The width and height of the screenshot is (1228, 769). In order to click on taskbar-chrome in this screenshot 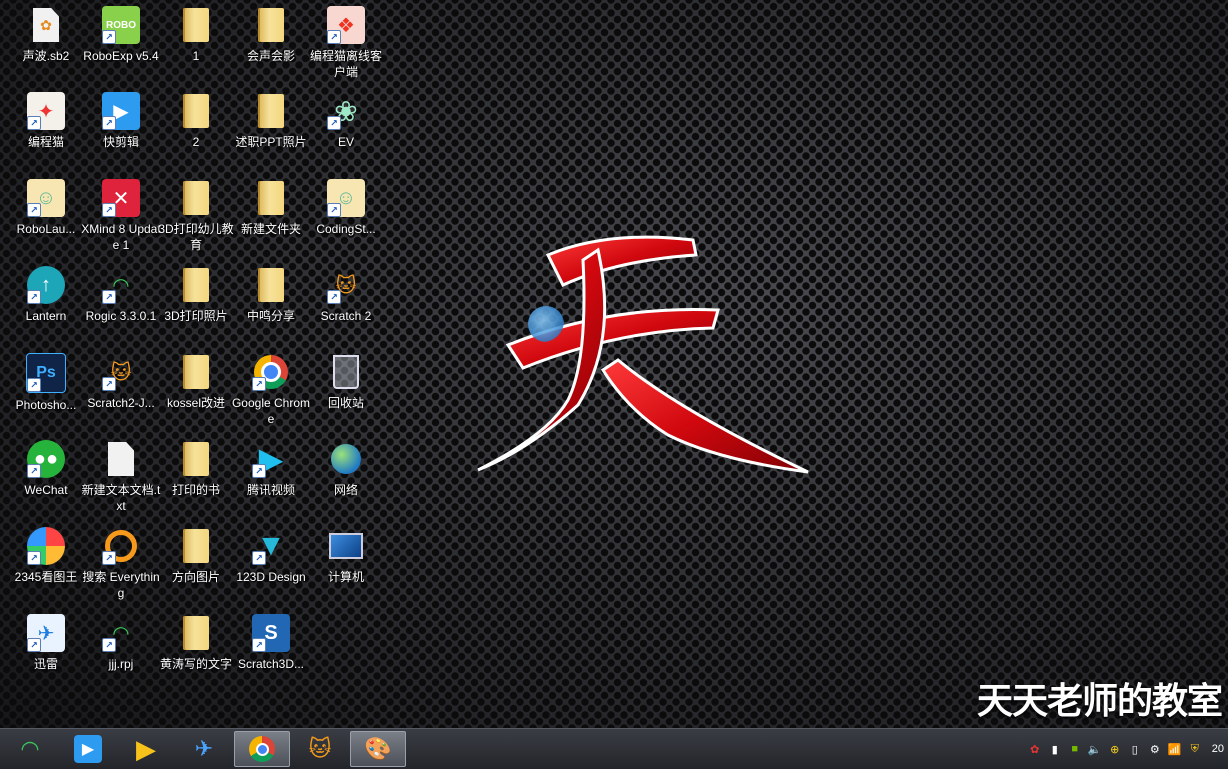, I will do `click(262, 749)`.